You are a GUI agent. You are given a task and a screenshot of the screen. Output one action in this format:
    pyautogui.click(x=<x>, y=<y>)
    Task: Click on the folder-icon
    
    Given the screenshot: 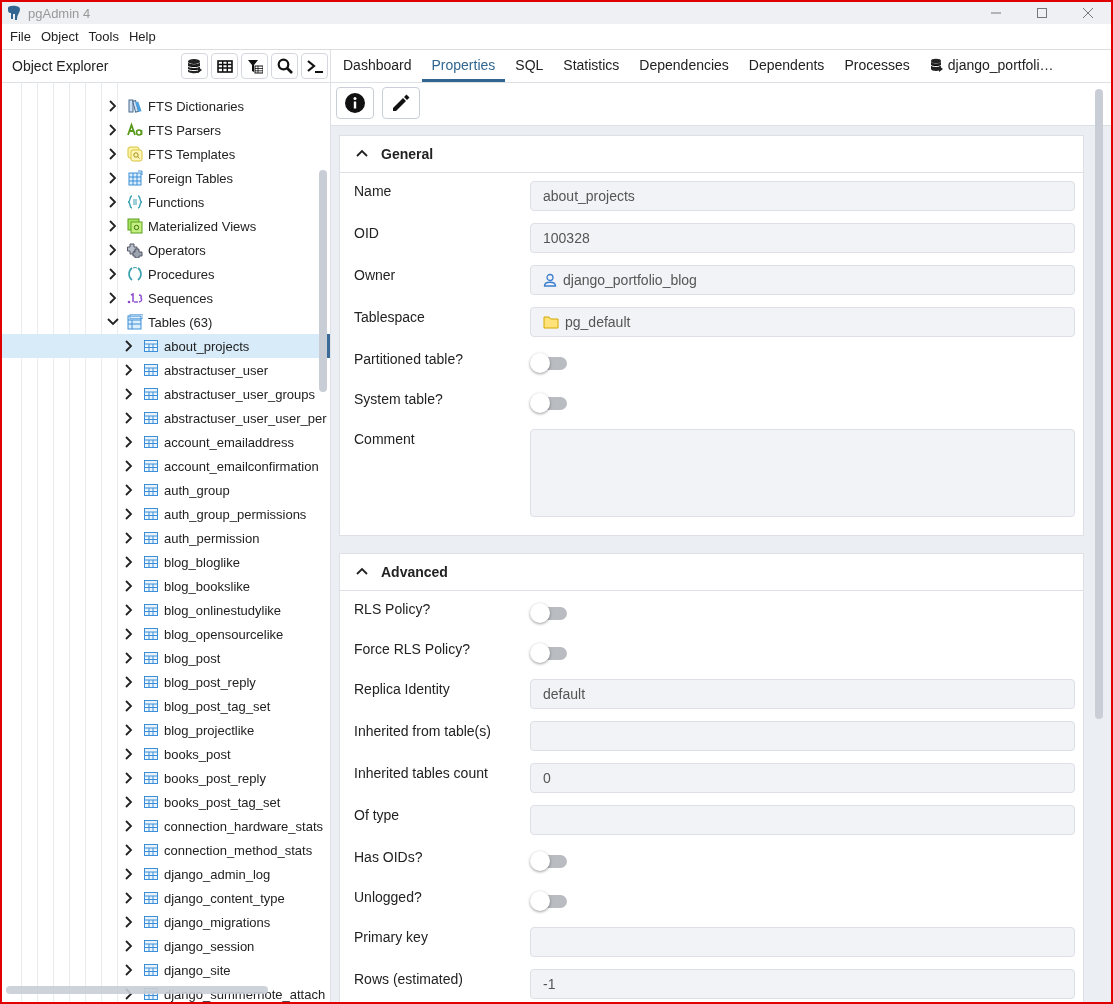 What is the action you would take?
    pyautogui.click(x=551, y=322)
    